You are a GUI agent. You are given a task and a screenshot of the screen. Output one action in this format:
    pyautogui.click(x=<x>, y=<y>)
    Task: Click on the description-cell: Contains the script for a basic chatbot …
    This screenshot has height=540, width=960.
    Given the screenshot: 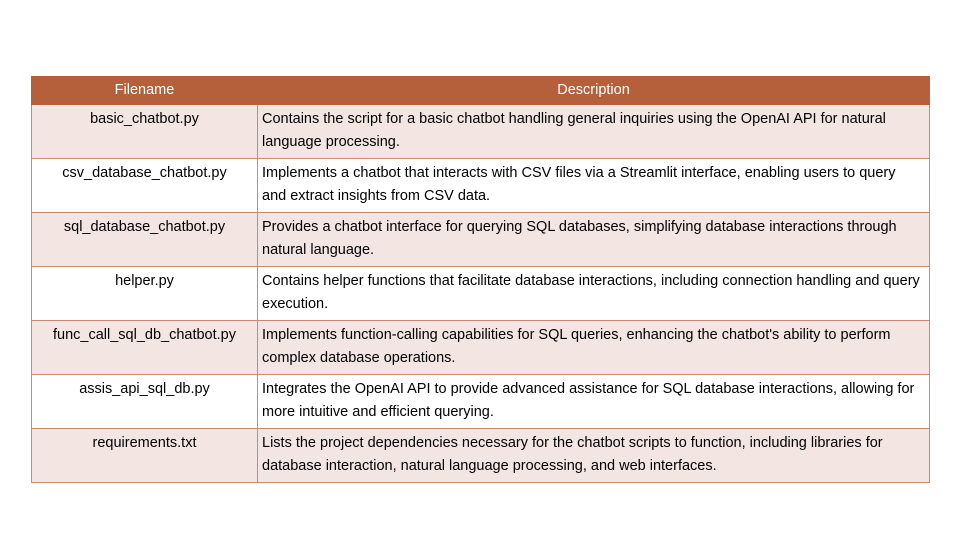 What is the action you would take?
    pyautogui.click(x=593, y=131)
    